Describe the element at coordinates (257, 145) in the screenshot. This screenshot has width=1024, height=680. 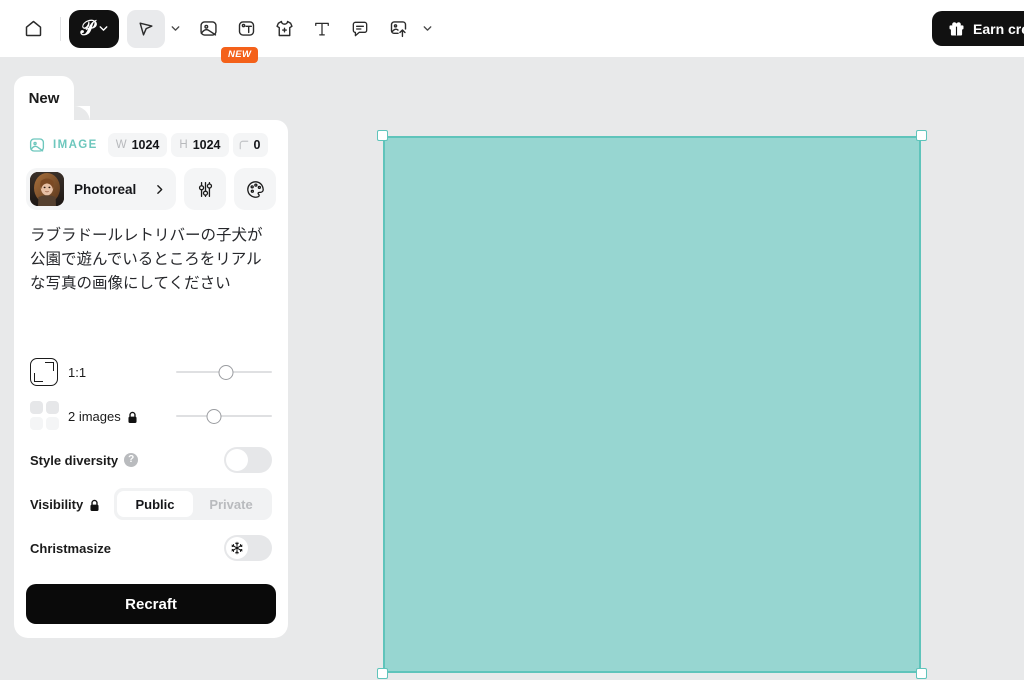
I see `corner-radius-value: 0` at that location.